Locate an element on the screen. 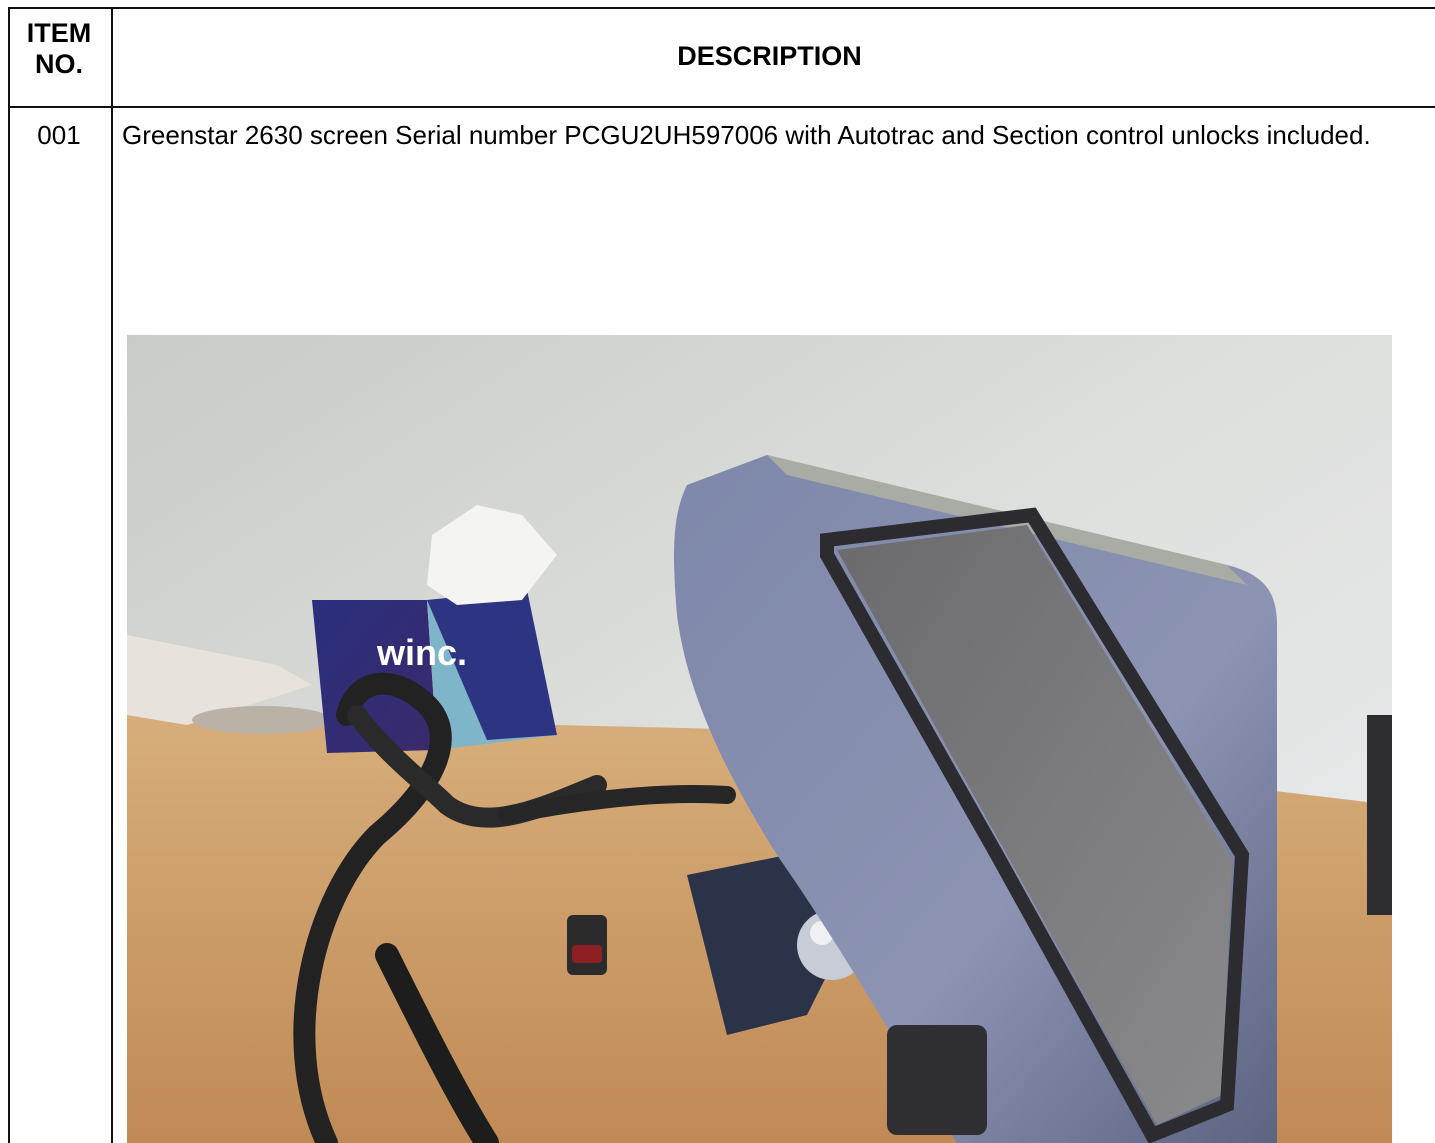 Image resolution: width=1435 pixels, height=1143 pixels. header-item-line2: NO. is located at coordinates (58, 64).